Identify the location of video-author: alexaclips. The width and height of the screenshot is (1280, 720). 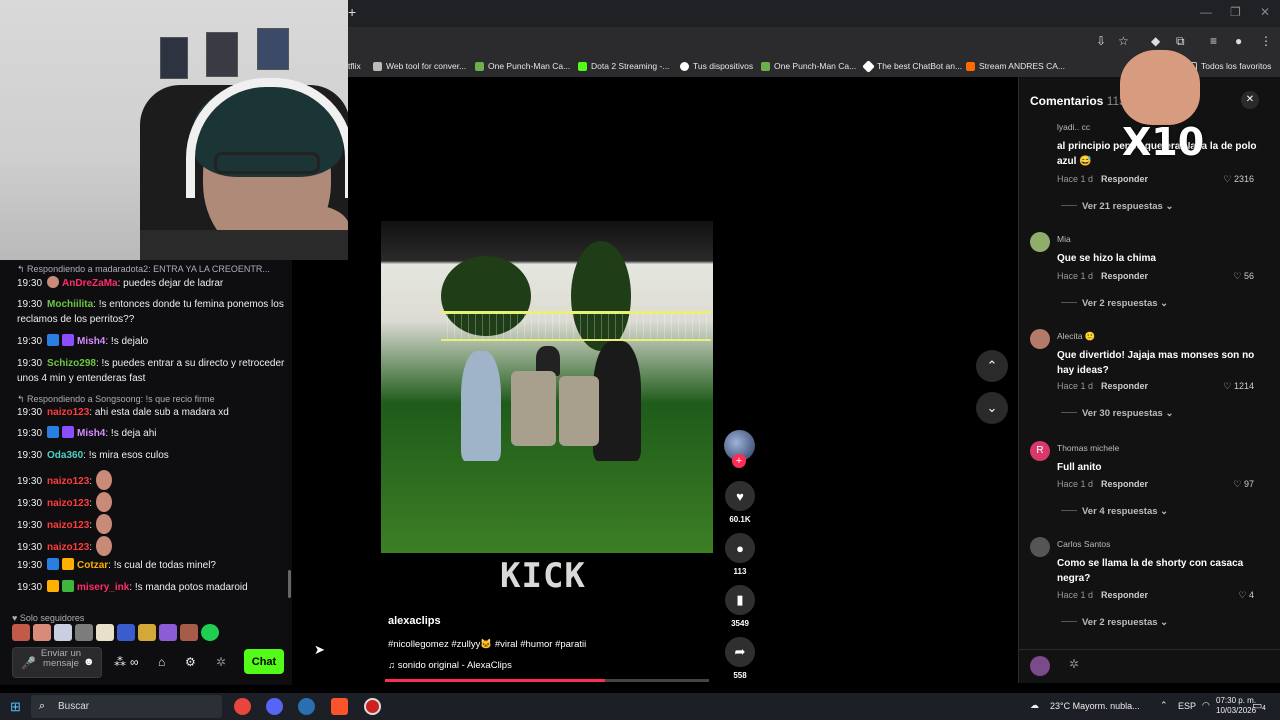
(414, 621).